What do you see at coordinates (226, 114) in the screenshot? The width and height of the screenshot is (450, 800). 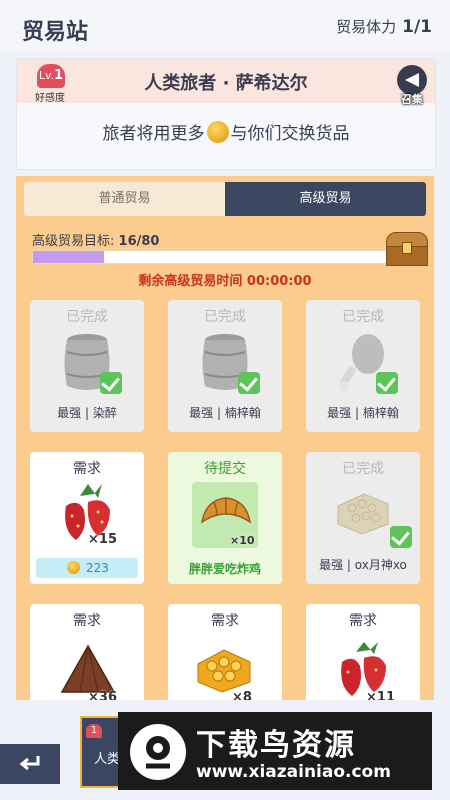 I see `traveler-panel: Lv.1 好感度 人类旅者 · 萨希达尔 召集 旅者将用更多 与你们交换货品` at bounding box center [226, 114].